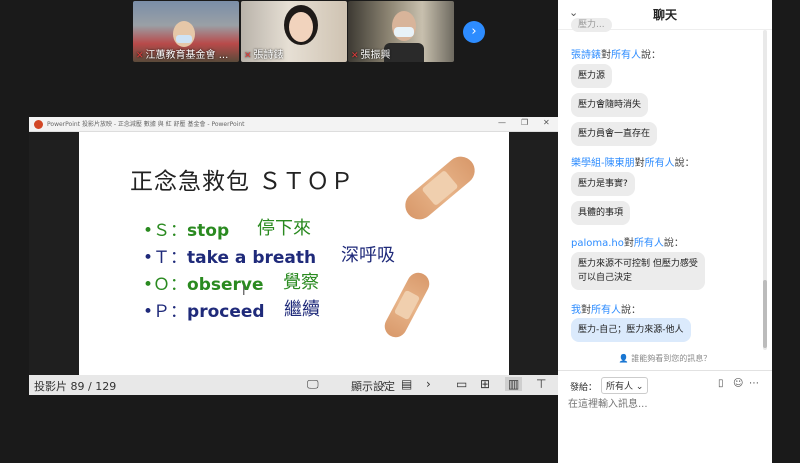 Image resolution: width=800 pixels, height=463 pixels. What do you see at coordinates (765, 190) in the screenshot?
I see `chat-scrollbar` at bounding box center [765, 190].